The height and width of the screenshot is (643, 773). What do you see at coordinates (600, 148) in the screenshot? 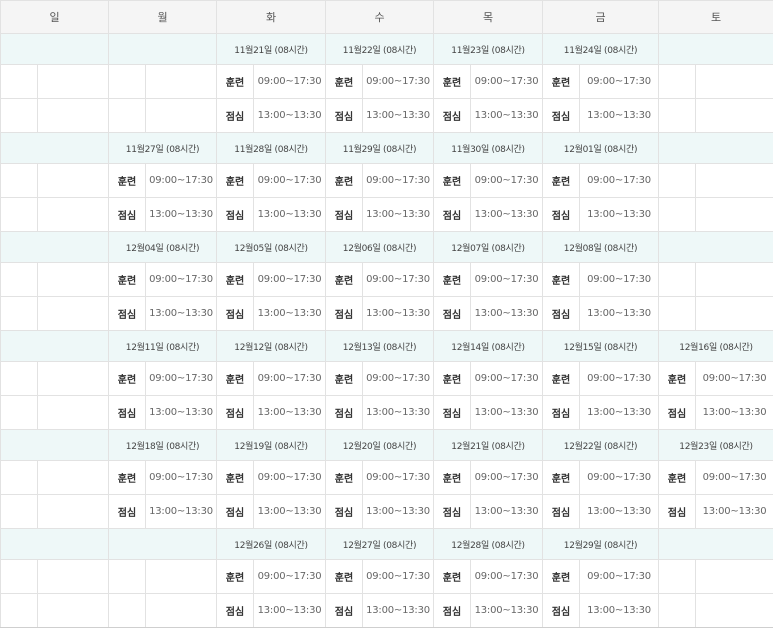
I see `day-date-cell: 12월01일 (08시간)` at bounding box center [600, 148].